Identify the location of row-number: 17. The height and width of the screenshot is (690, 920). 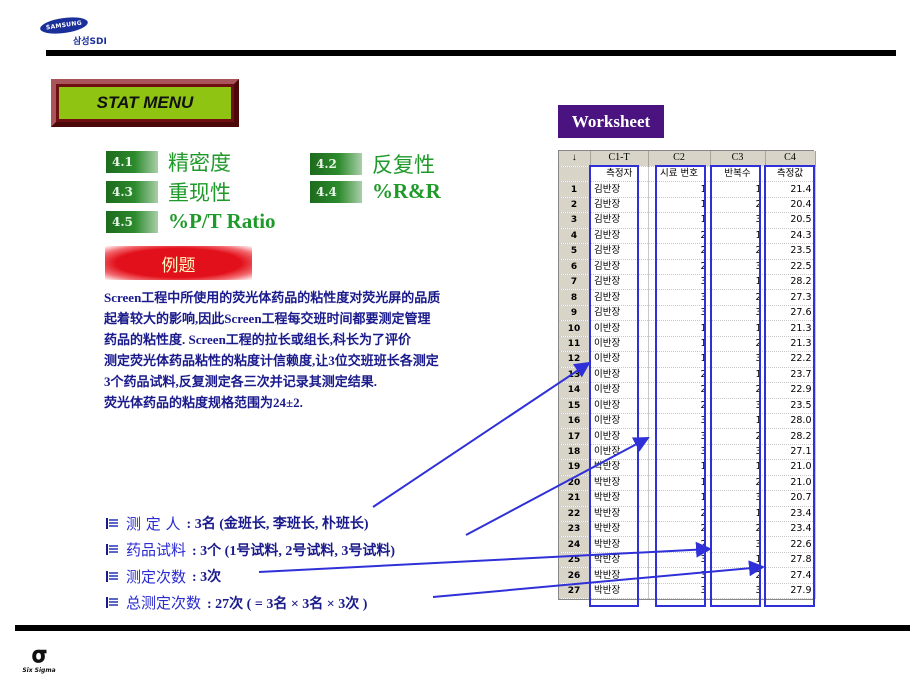
(575, 436).